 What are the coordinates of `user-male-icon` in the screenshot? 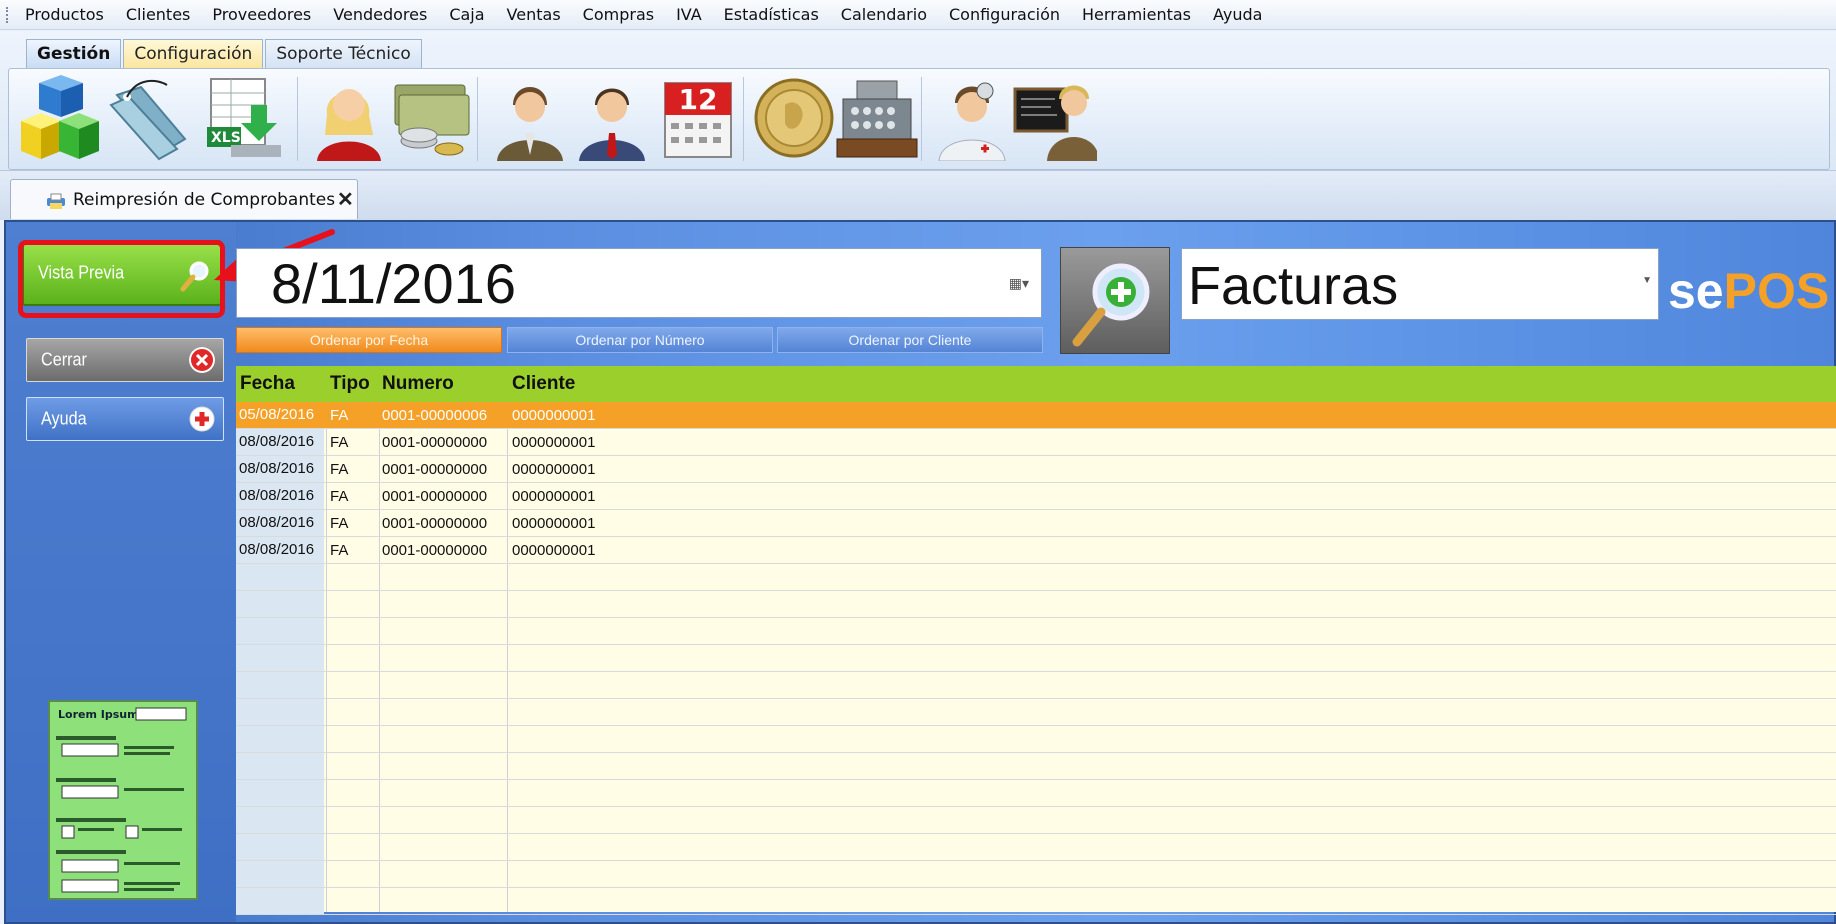 It's located at (530, 118).